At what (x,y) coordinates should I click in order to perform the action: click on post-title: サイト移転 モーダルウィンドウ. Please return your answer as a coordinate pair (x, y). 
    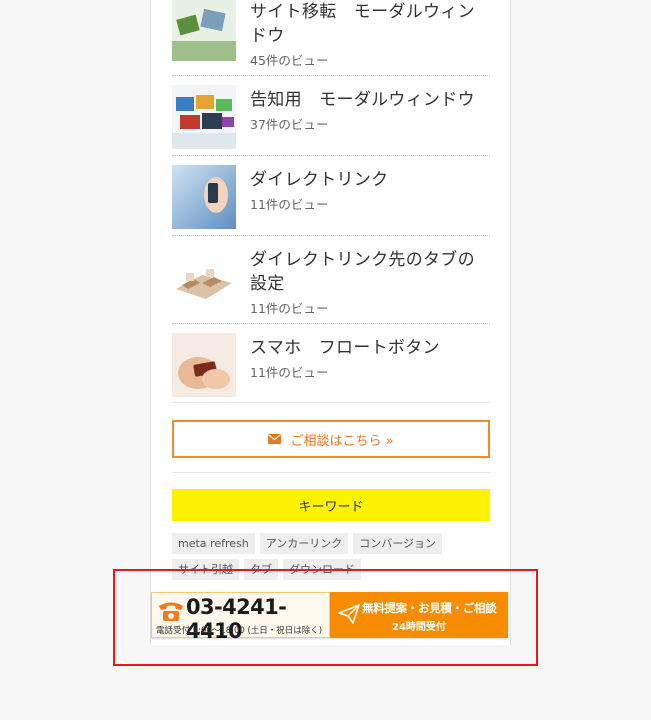
    Looking at the image, I should click on (370, 24).